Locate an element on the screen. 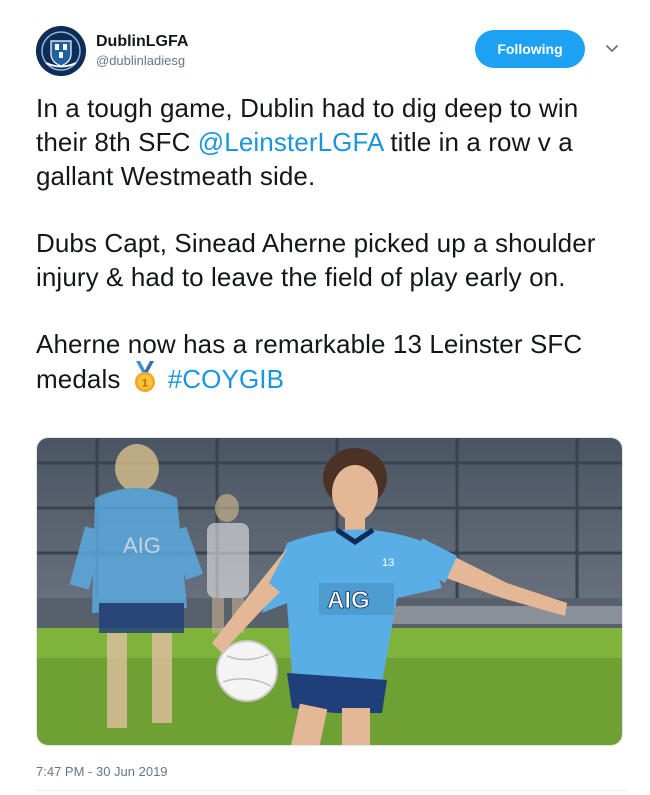  jersey-sponsor: AIG is located at coordinates (348, 600).